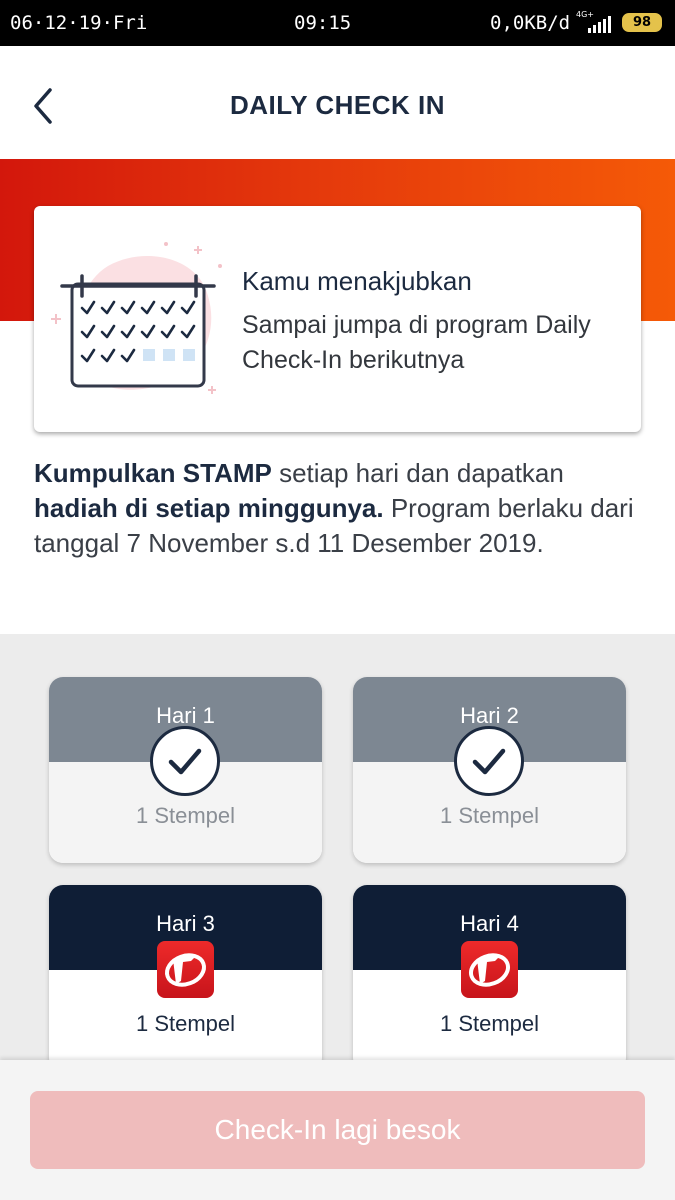 The image size is (675, 1200). I want to click on signal-icon: 4G+, so click(593, 22).